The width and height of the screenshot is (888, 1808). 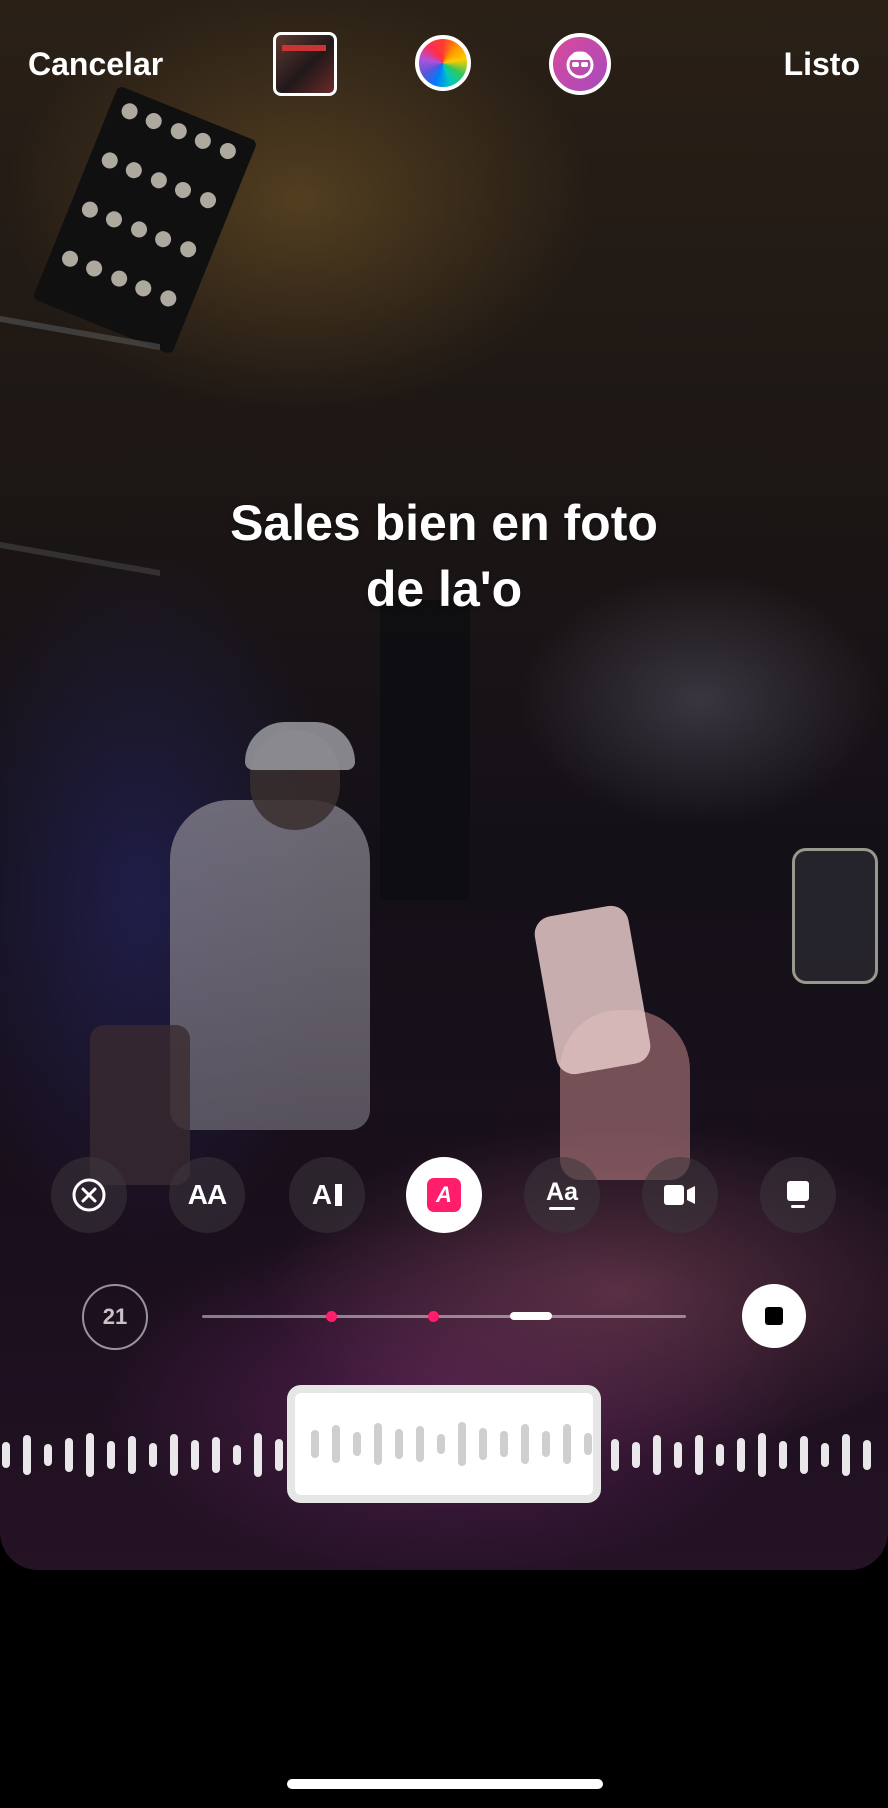 What do you see at coordinates (95, 64) in the screenshot?
I see `cancel-button: Cancelar` at bounding box center [95, 64].